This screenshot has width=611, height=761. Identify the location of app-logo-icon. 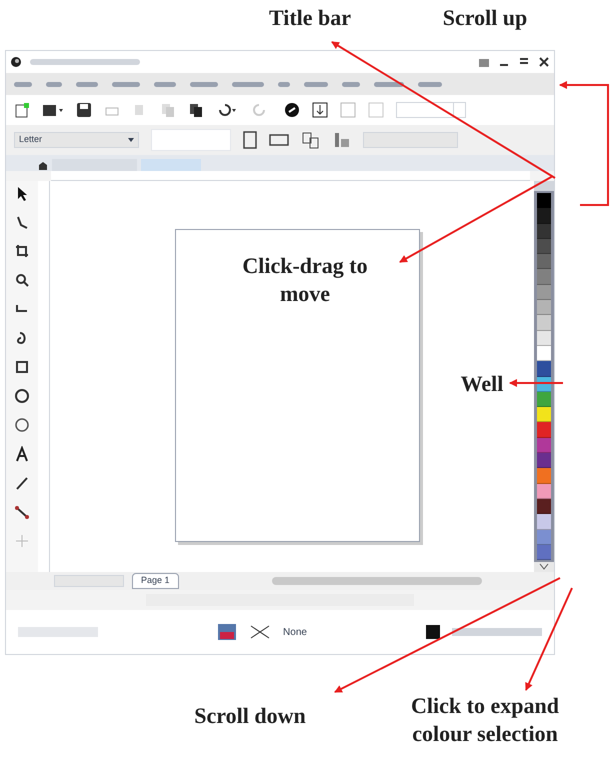
(16, 62).